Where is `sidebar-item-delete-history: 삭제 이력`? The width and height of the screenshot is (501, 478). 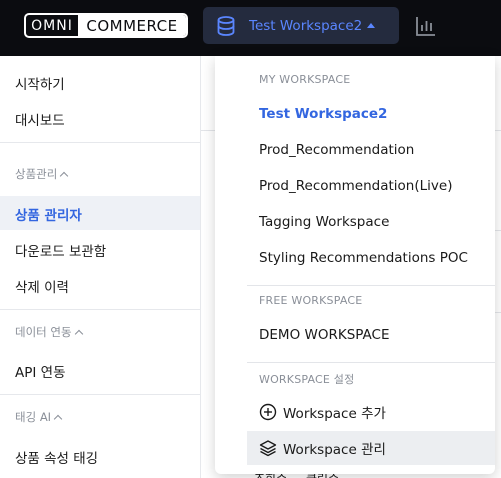
sidebar-item-delete-history: 삭제 이력 is located at coordinates (42, 286).